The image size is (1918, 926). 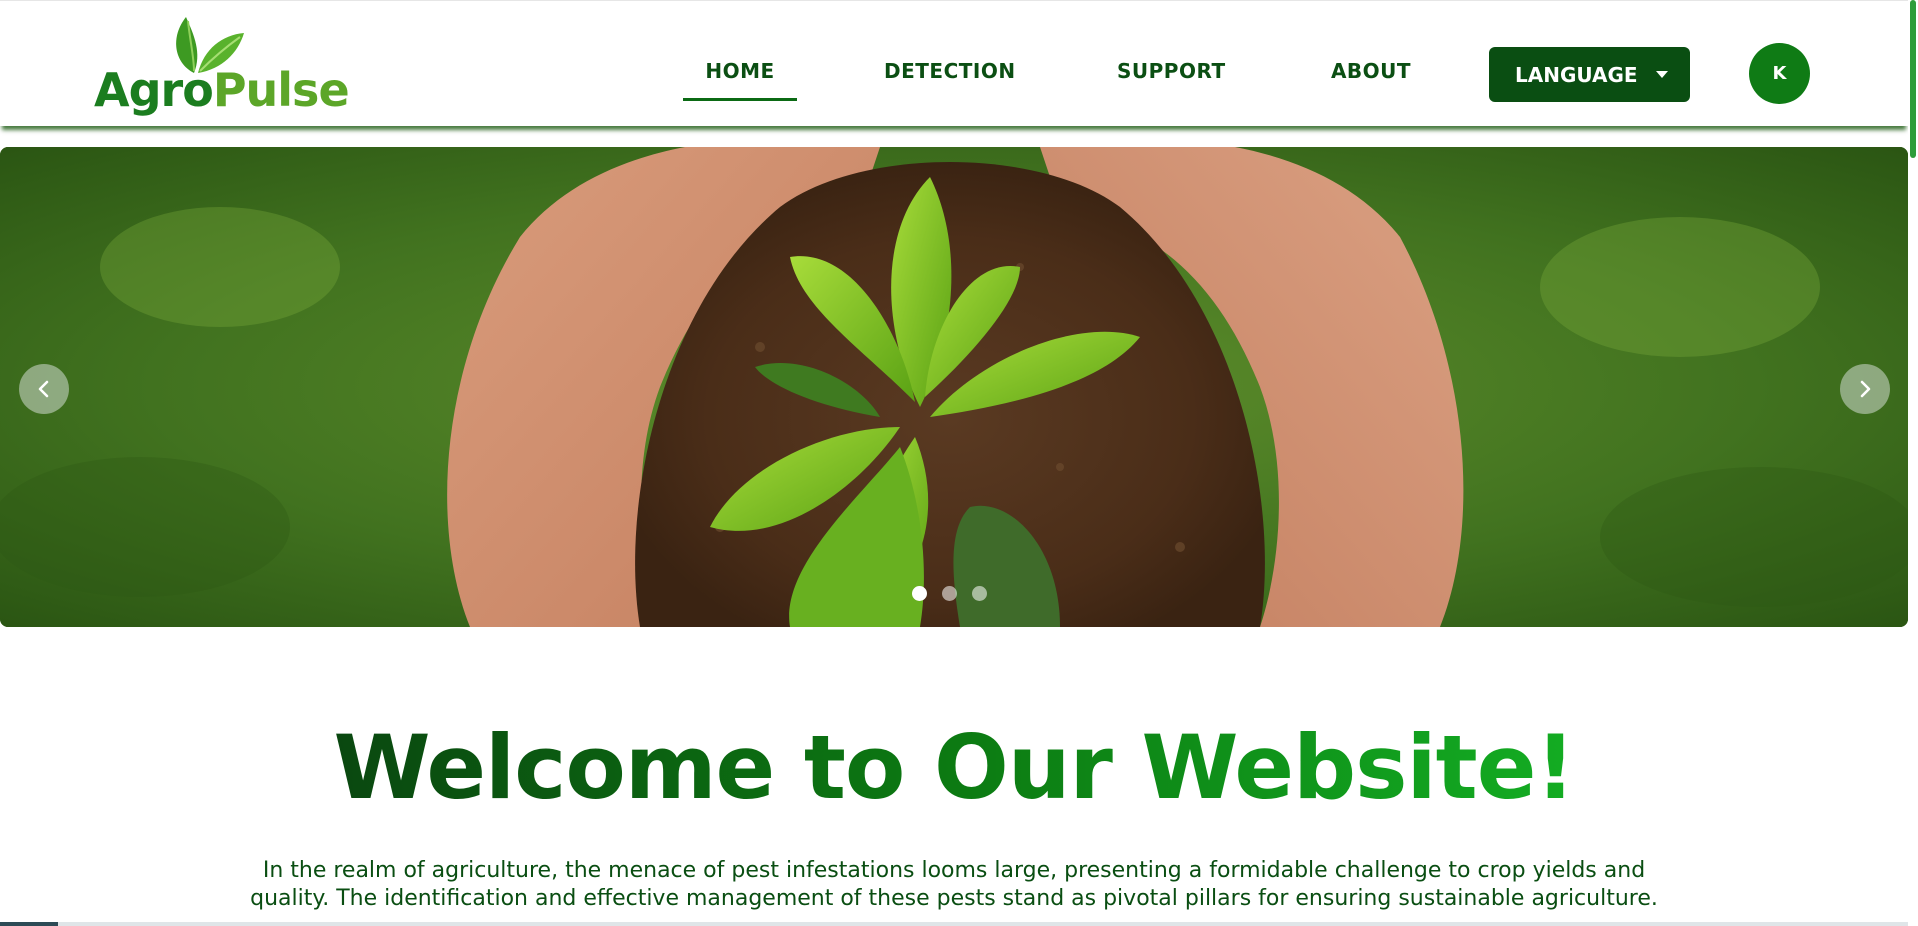 I want to click on page-scrollbar, so click(x=1913, y=463).